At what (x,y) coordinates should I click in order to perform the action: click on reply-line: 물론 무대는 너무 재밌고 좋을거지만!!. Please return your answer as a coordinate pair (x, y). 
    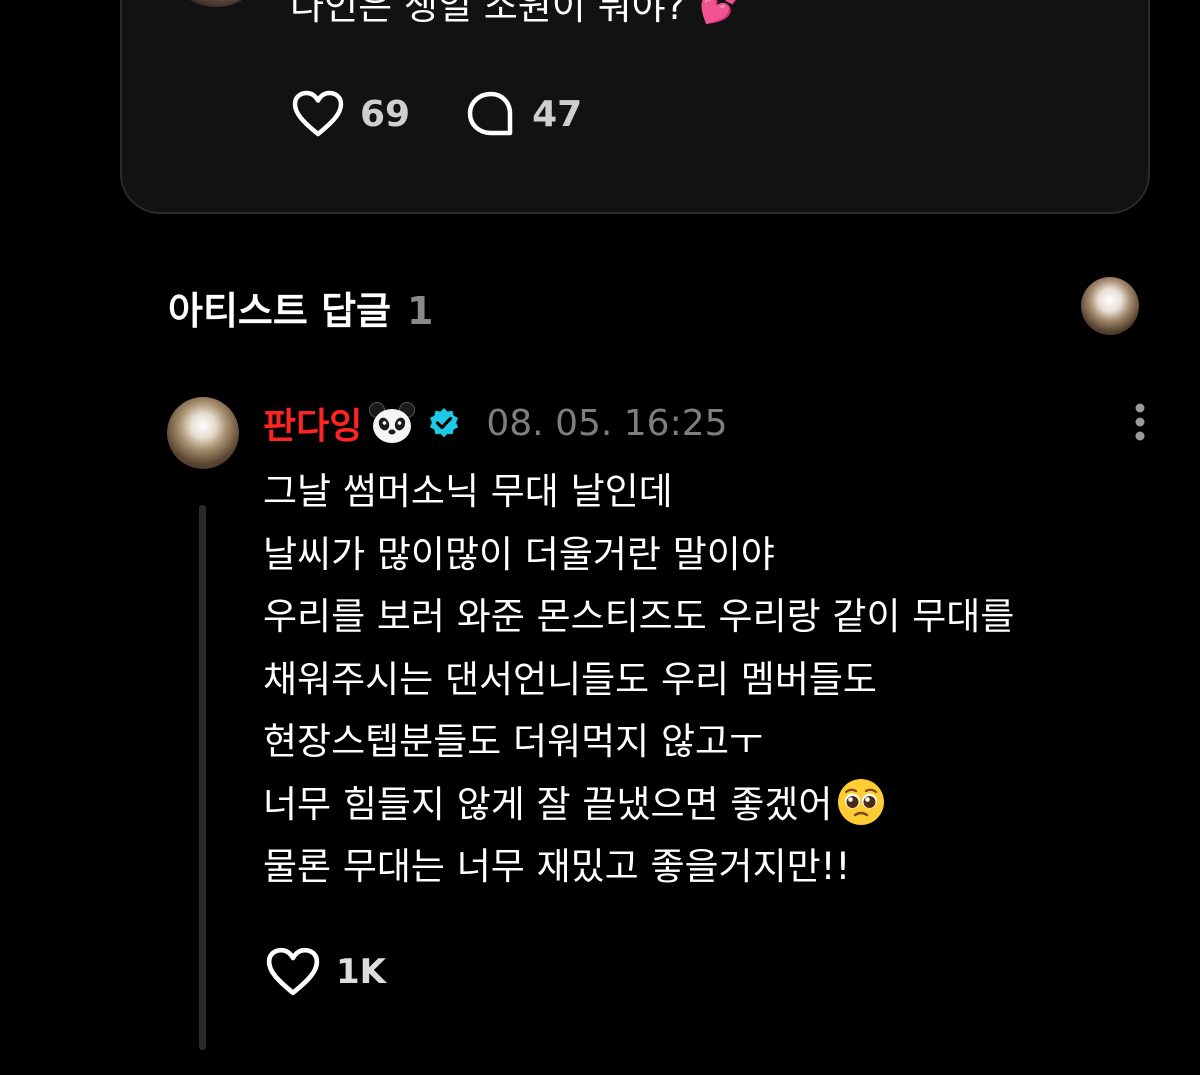
    Looking at the image, I should click on (557, 866).